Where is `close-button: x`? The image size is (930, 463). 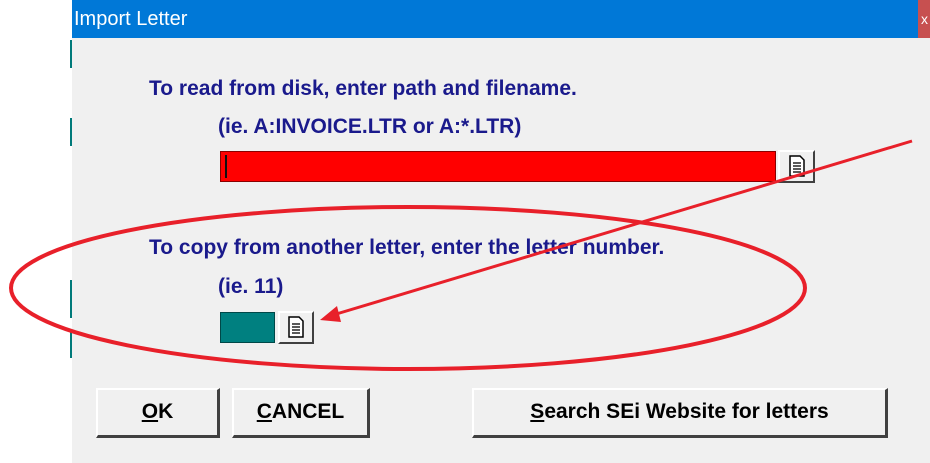 close-button: x is located at coordinates (924, 19).